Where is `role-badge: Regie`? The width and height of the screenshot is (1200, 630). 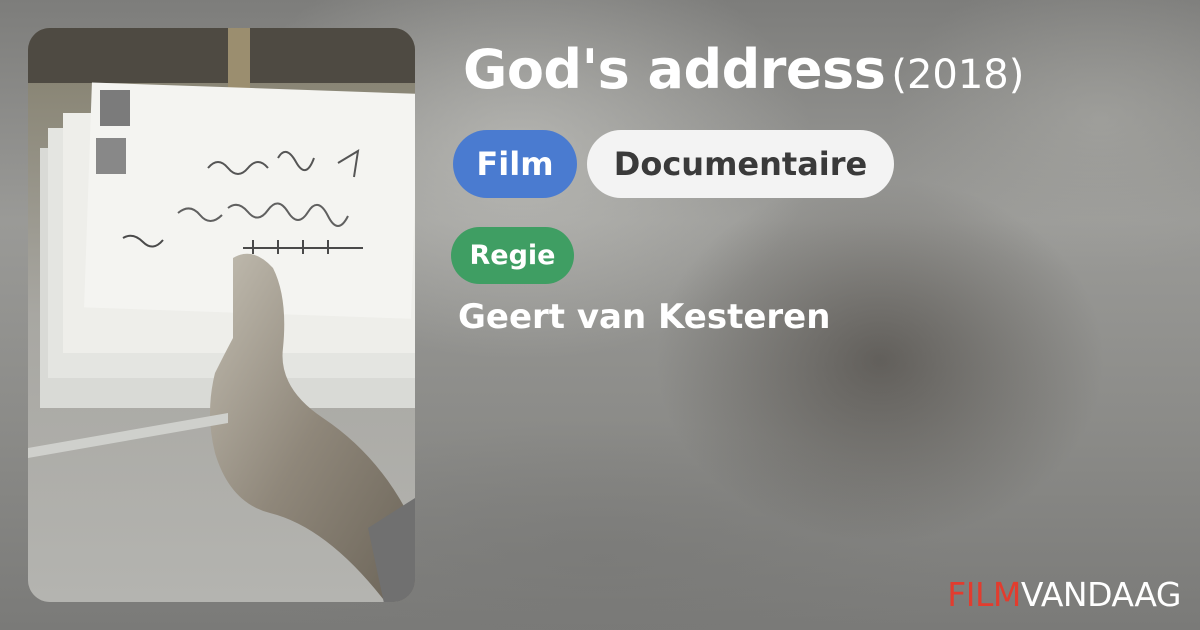
role-badge: Regie is located at coordinates (512, 255).